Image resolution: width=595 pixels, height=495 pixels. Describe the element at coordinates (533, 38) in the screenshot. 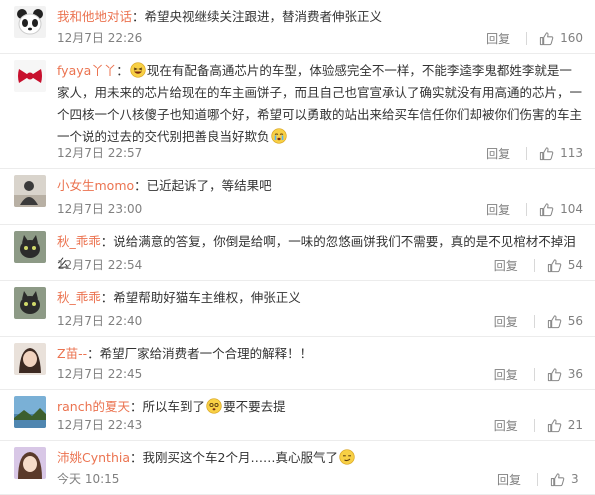

I see `comment-actions: 回复 160` at that location.